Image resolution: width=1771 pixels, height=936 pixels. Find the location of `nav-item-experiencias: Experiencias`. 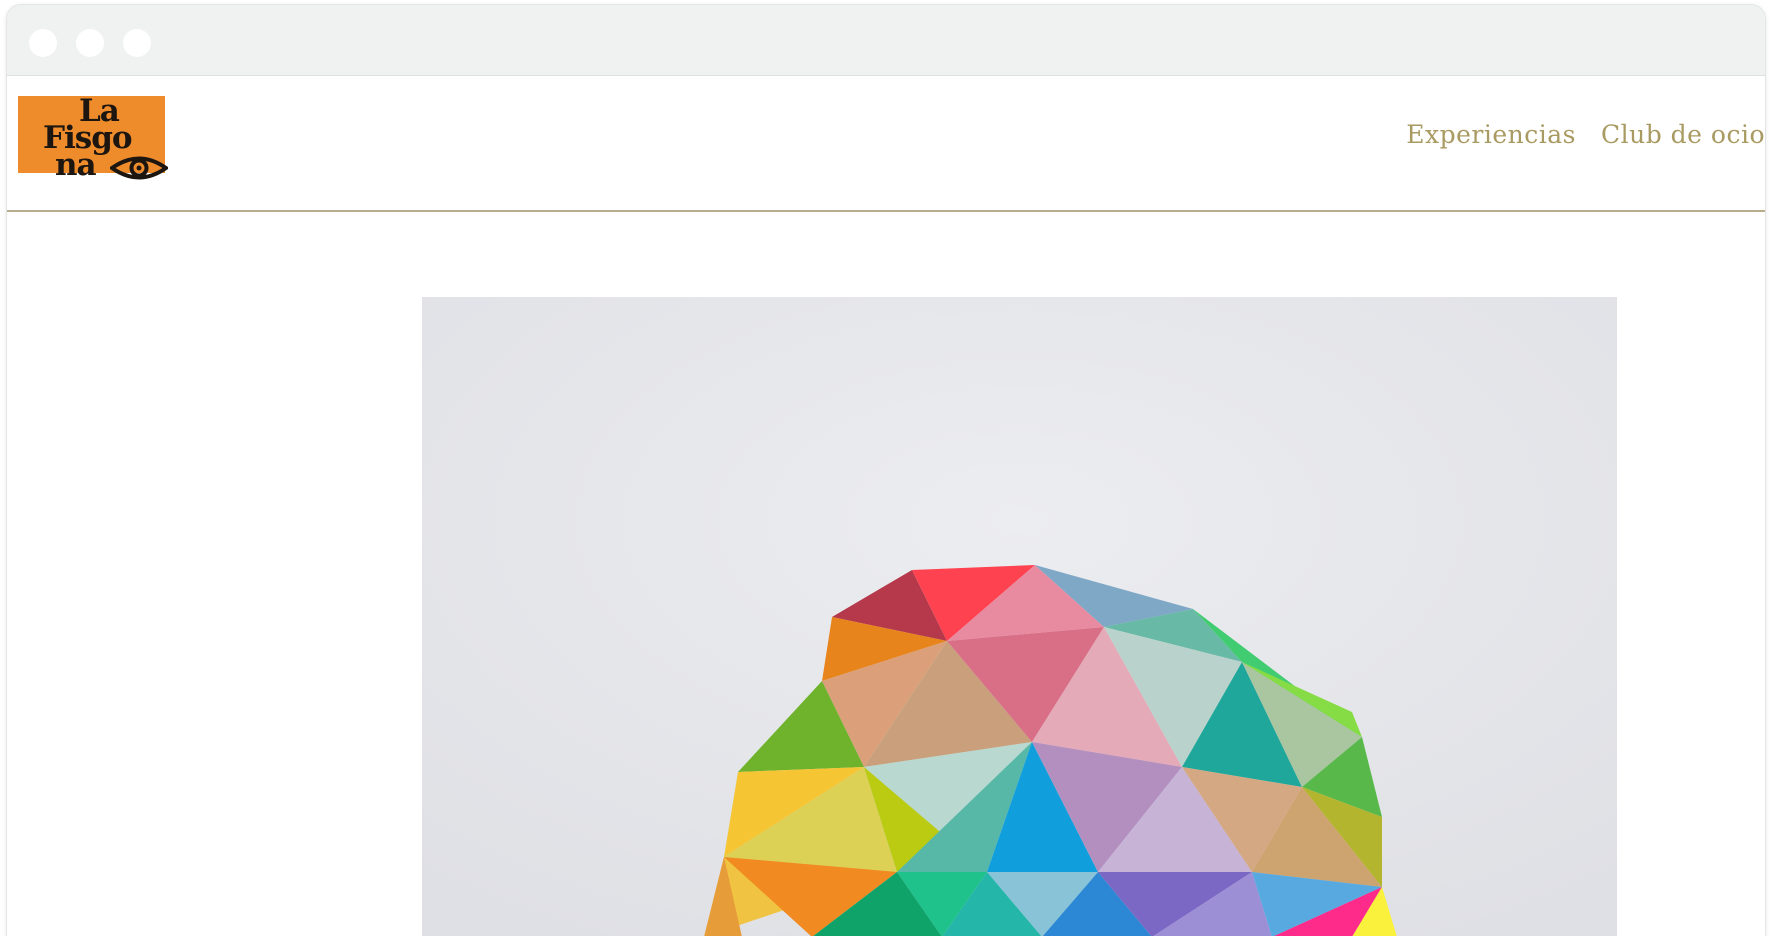

nav-item-experiencias: Experiencias is located at coordinates (1491, 134).